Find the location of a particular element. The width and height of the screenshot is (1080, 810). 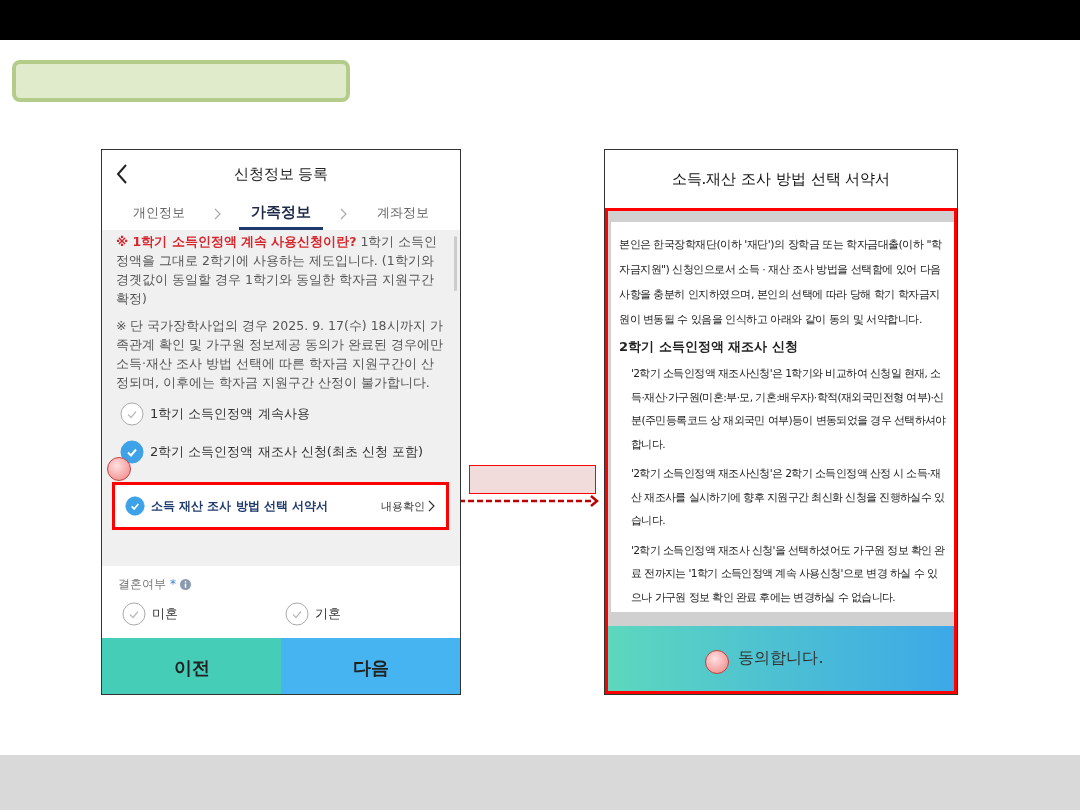

option-label: 1학기 소득인정액 계속사용 is located at coordinates (230, 414).